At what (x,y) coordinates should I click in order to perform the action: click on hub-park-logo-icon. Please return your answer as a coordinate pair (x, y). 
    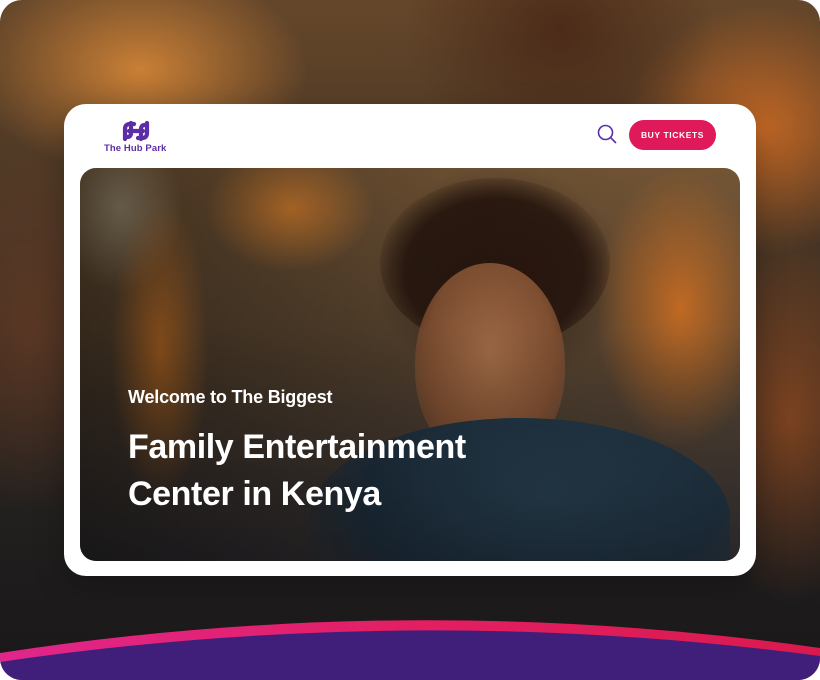
    Looking at the image, I should click on (136, 131).